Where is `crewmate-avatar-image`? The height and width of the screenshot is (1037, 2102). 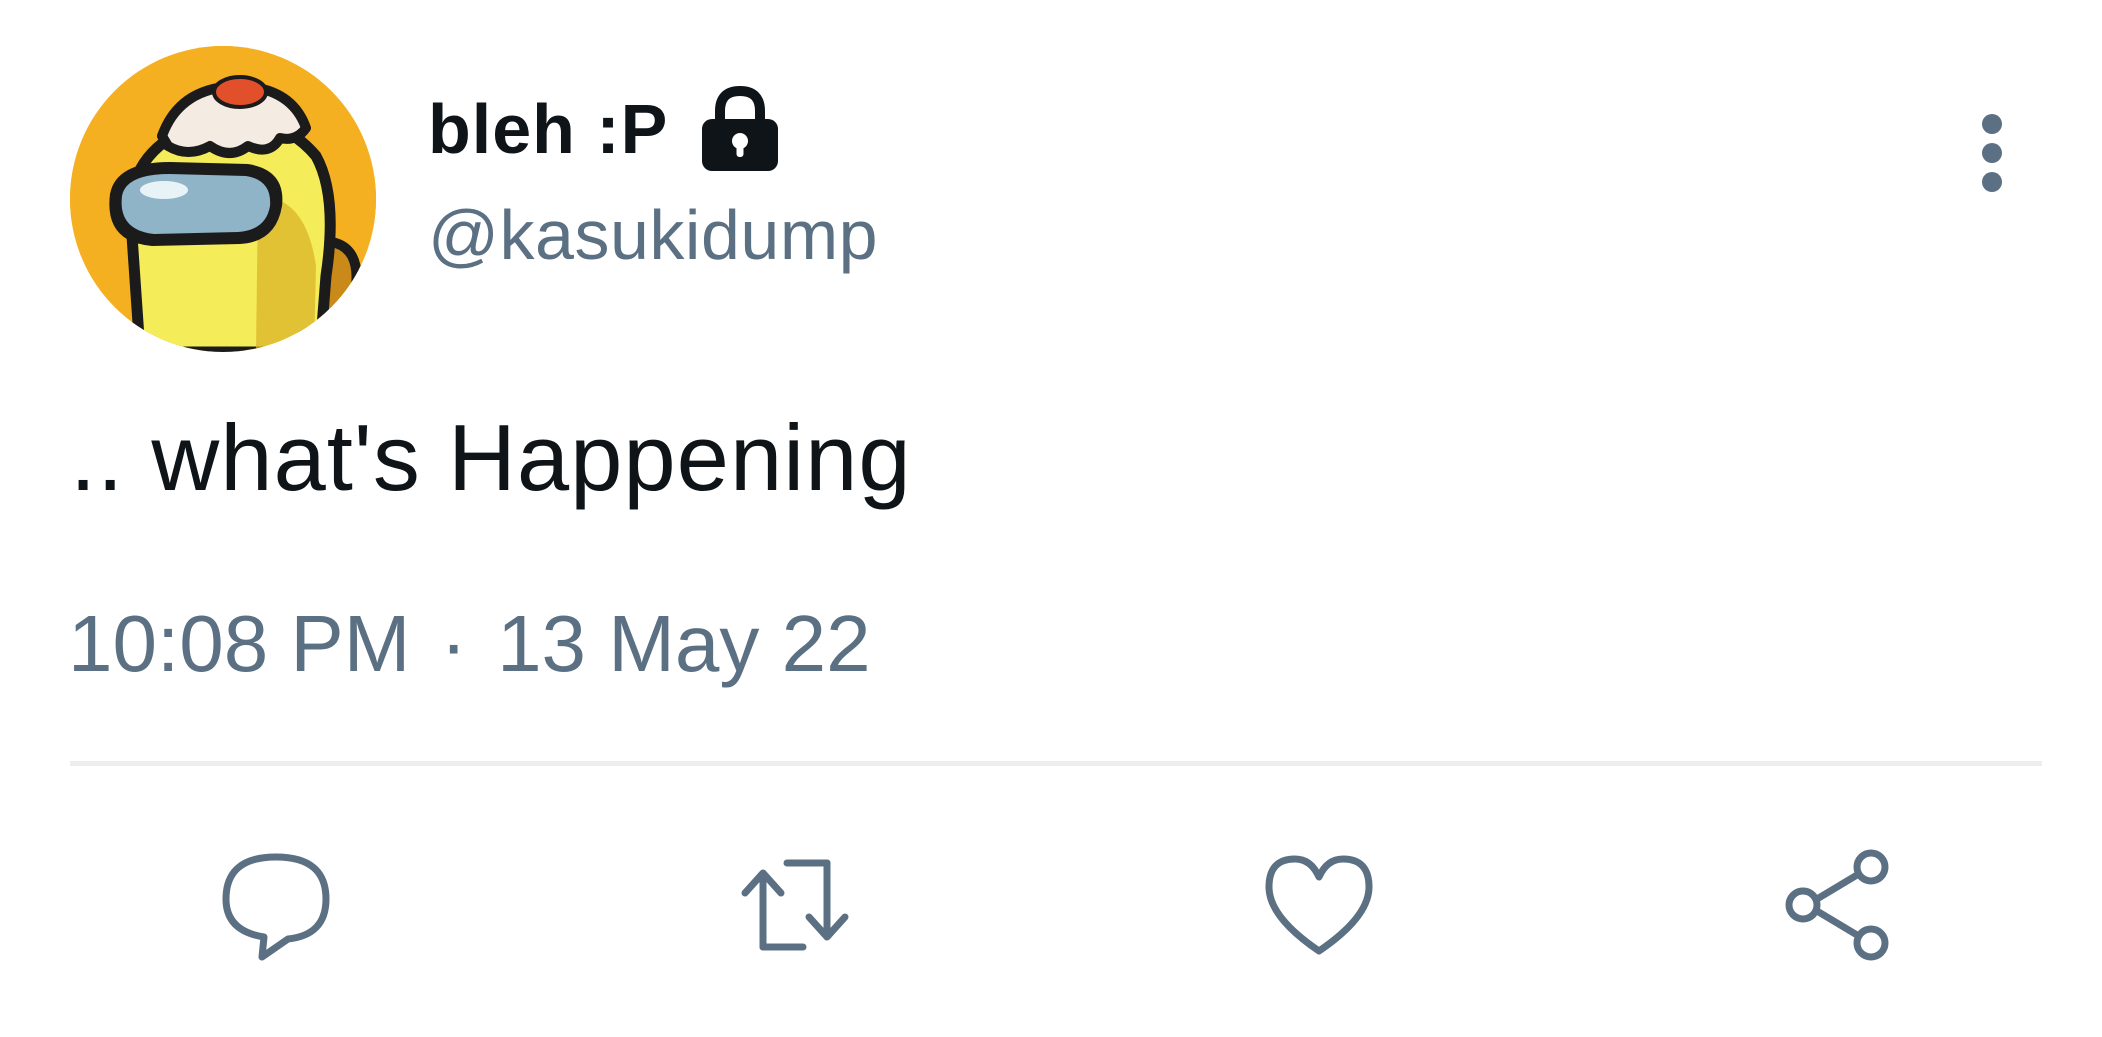
crewmate-avatar-image is located at coordinates (223, 199).